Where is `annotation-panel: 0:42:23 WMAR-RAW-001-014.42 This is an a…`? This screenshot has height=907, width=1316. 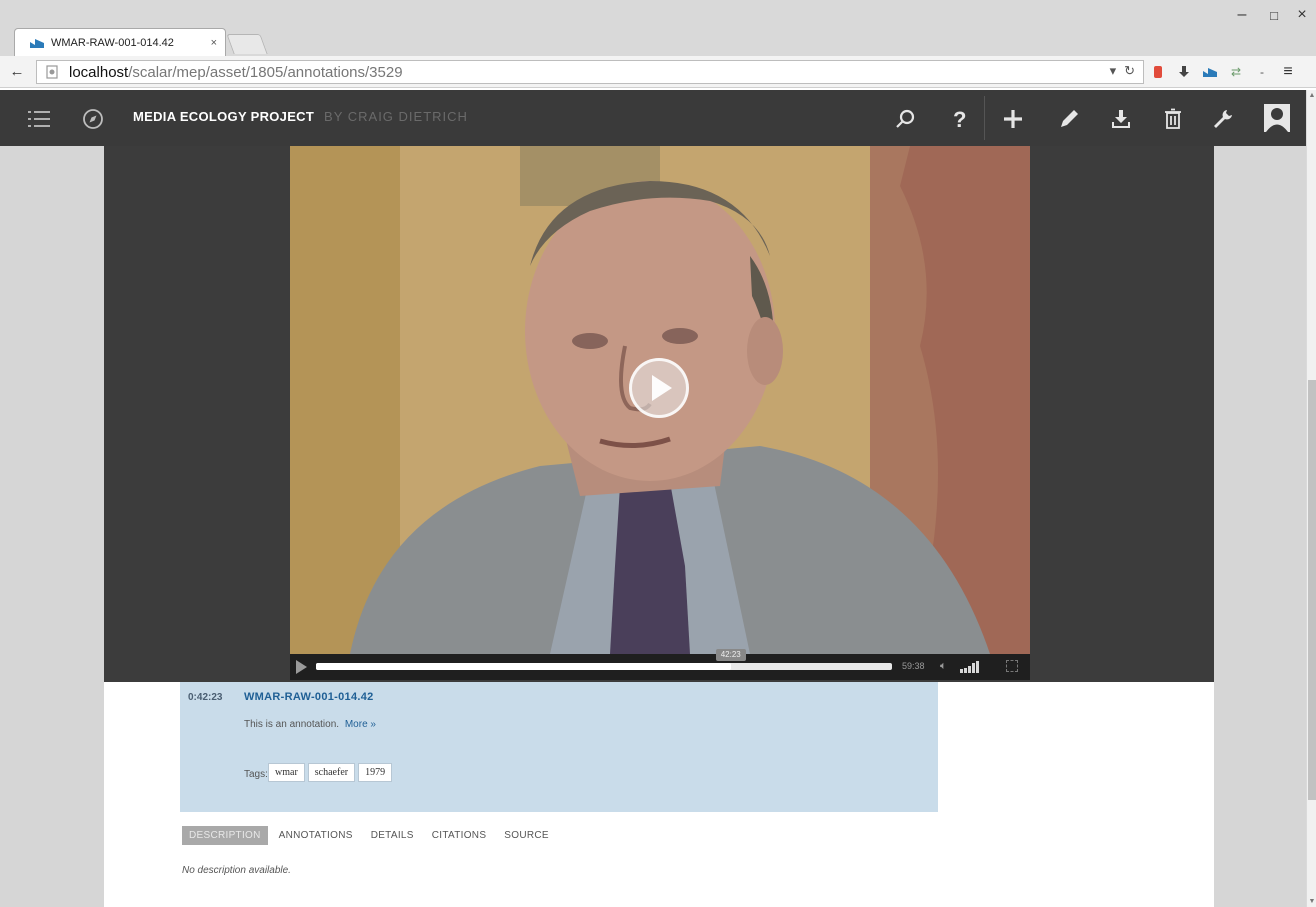 annotation-panel: 0:42:23 WMAR-RAW-001-014.42 This is an a… is located at coordinates (559, 747).